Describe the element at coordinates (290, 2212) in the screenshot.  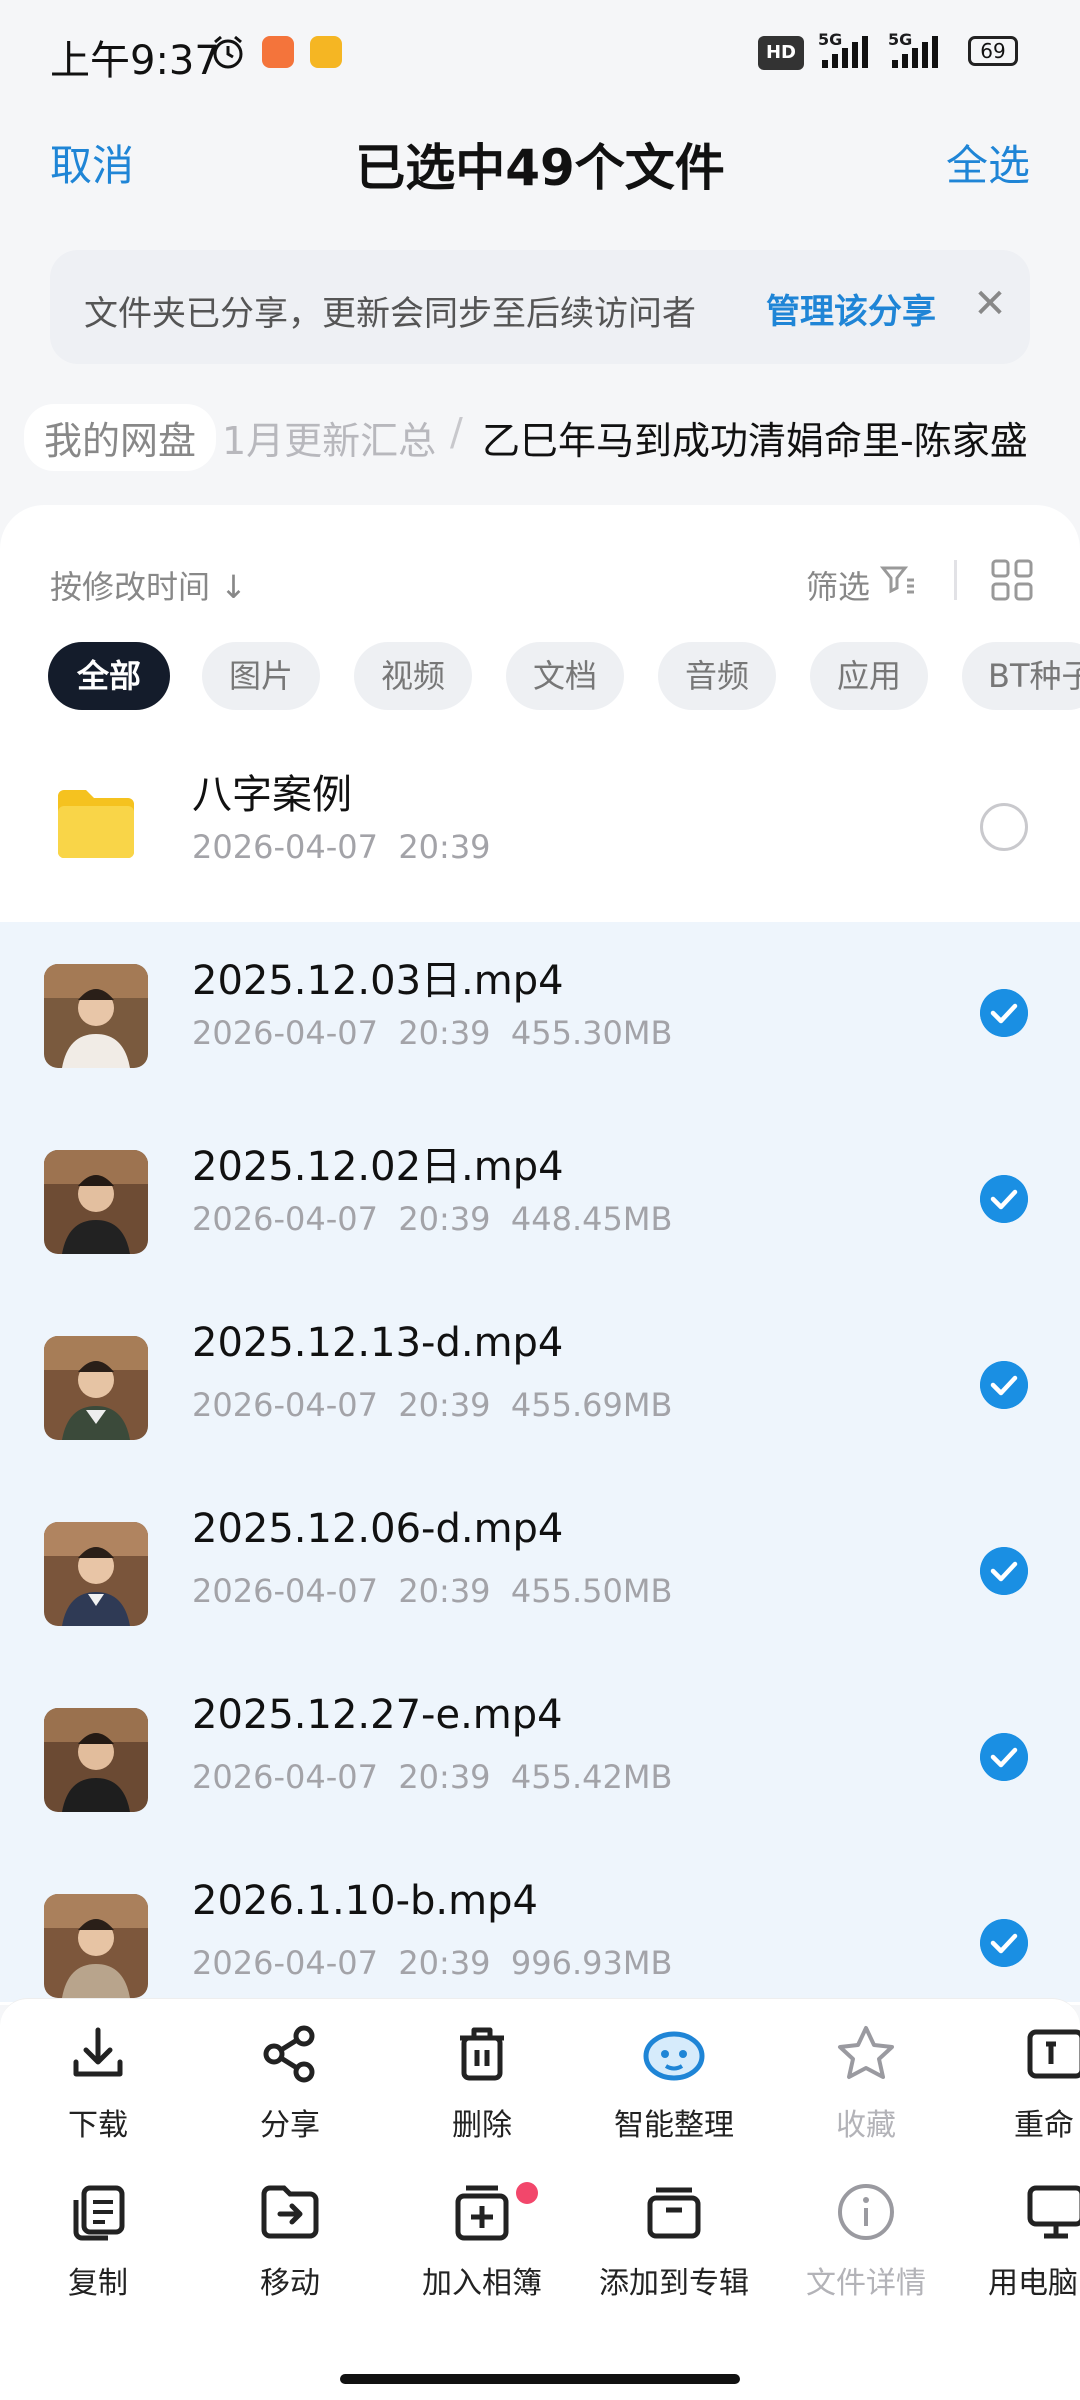
I see `move-icon` at that location.